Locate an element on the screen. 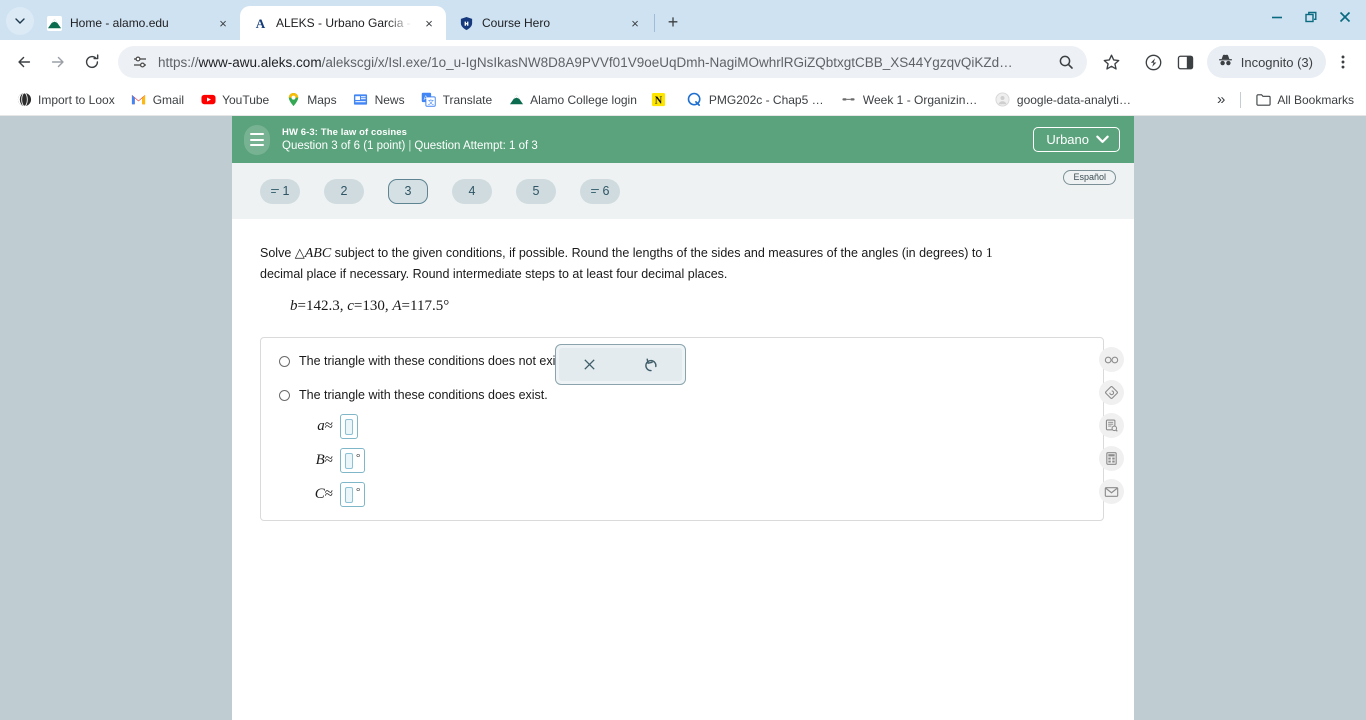 The width and height of the screenshot is (1366, 720). bookmarks-overflow-area: » All Bookmarks is located at coordinates (1285, 100).